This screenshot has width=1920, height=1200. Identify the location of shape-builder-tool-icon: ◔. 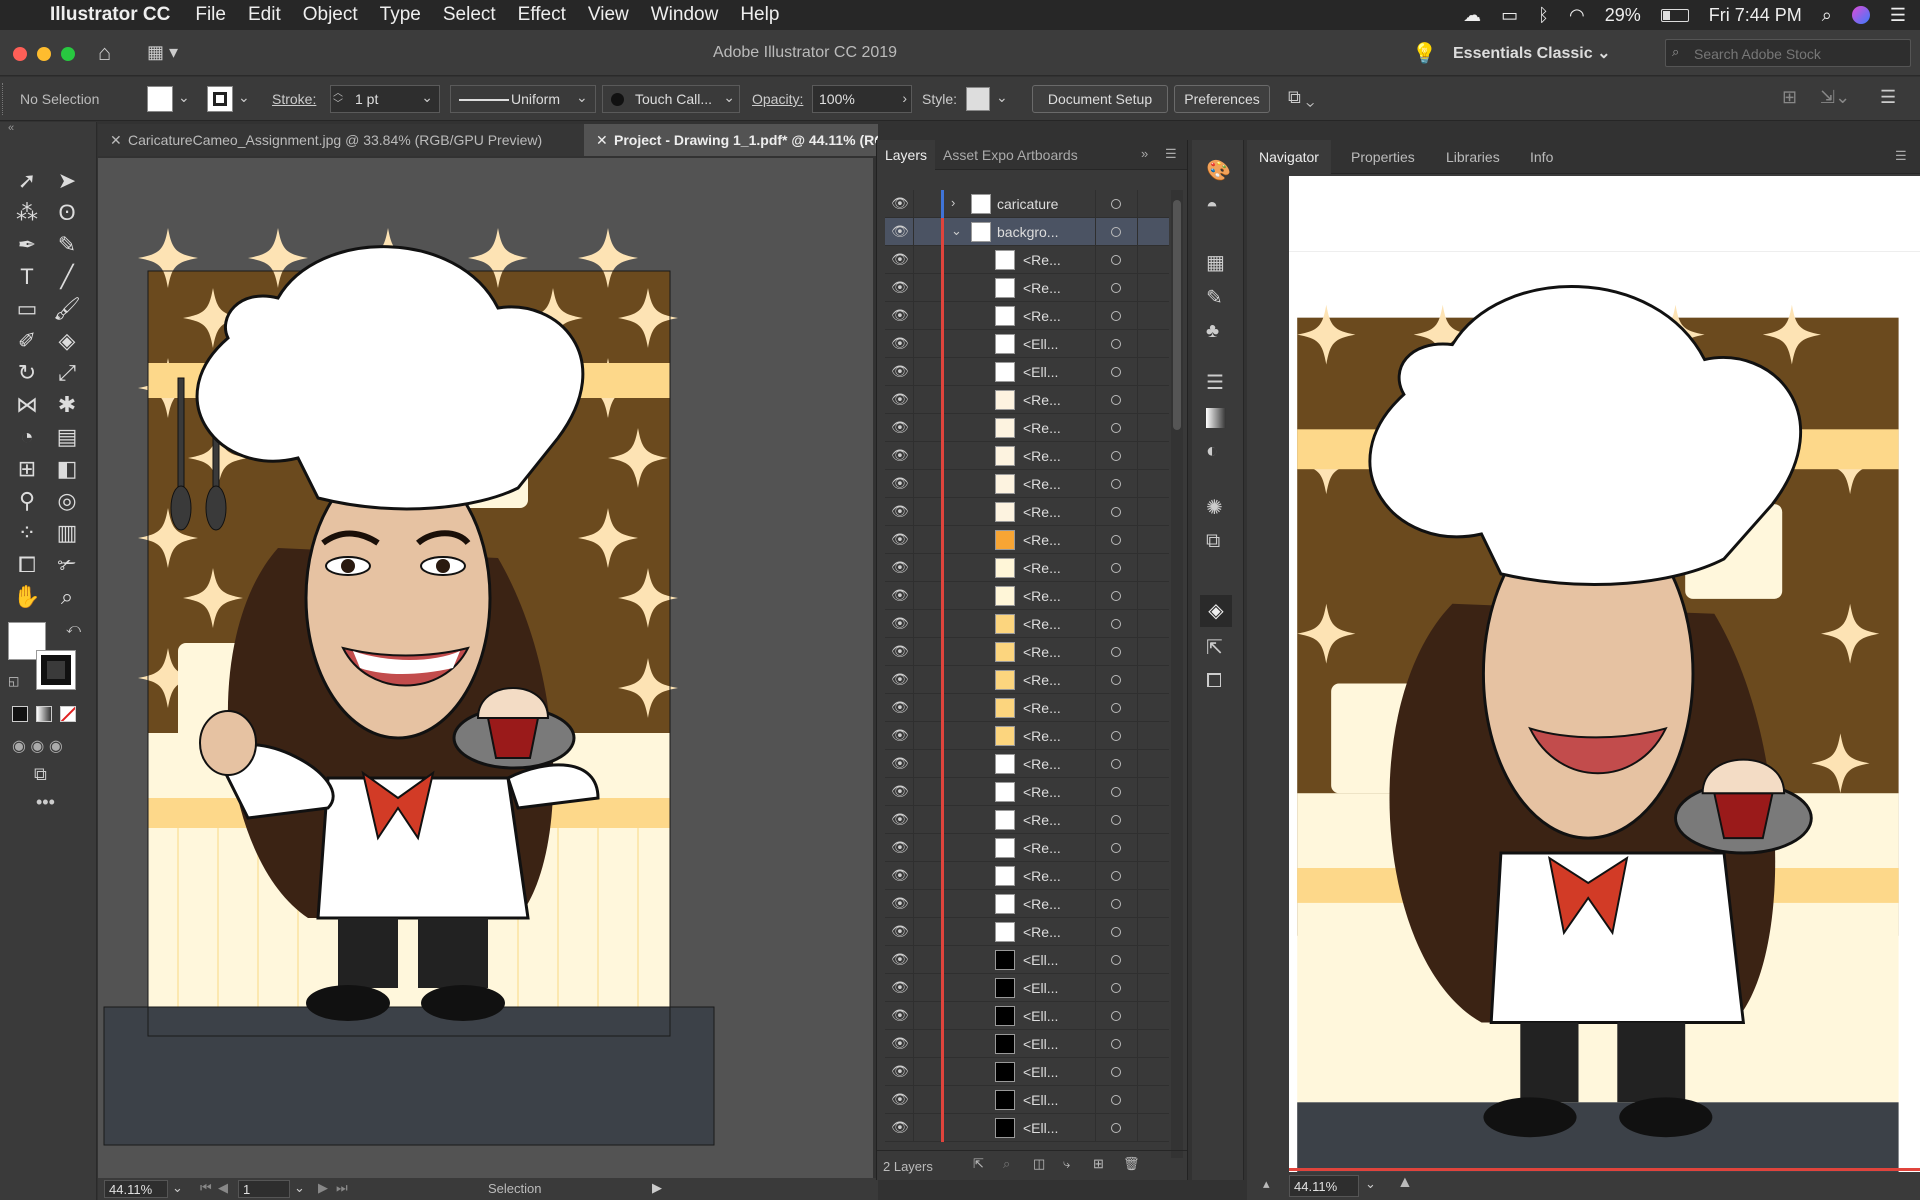
(27, 437).